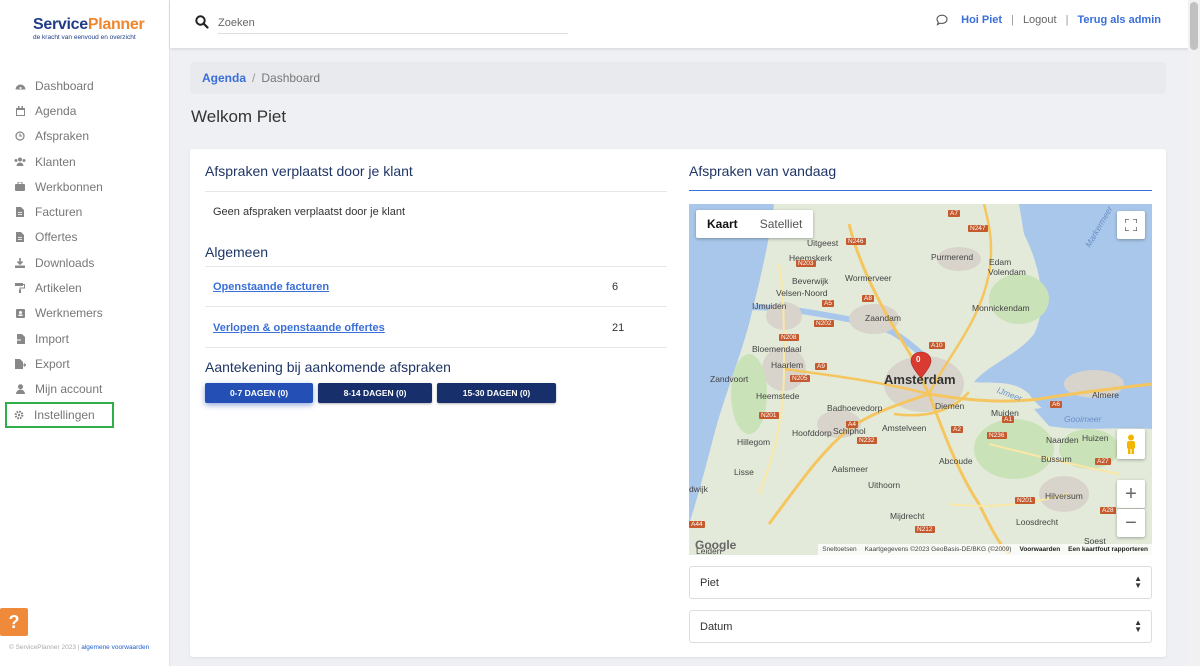 The height and width of the screenshot is (666, 1200). Describe the element at coordinates (59, 212) in the screenshot. I see `sidebar-item-label: Facturen` at that location.